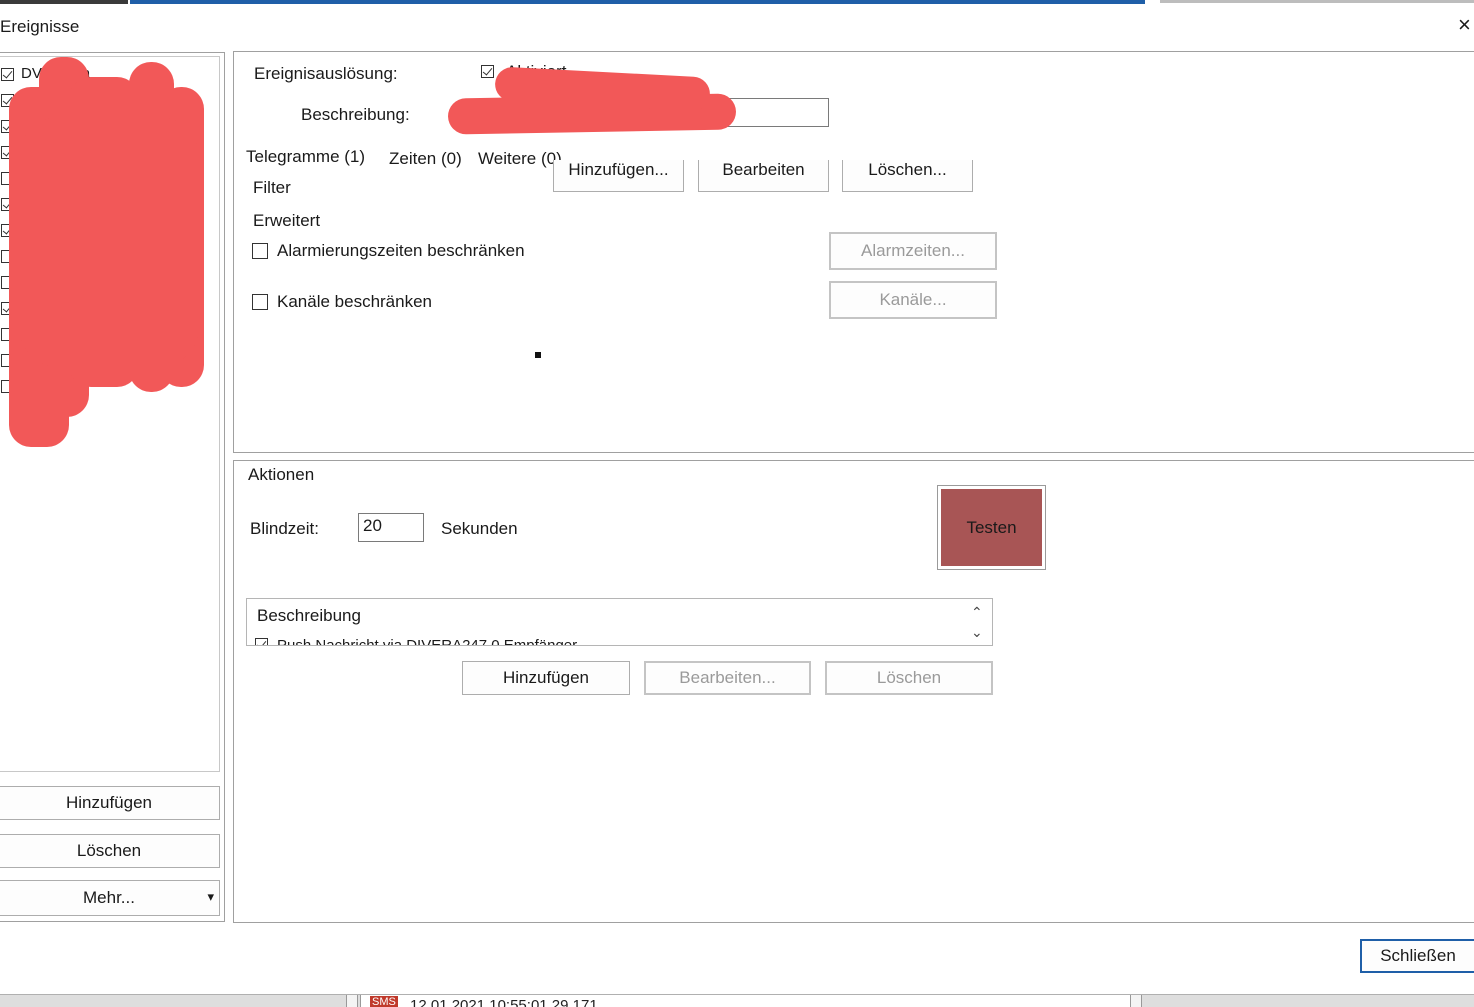 The height and width of the screenshot is (1007, 1474). I want to click on actions-list-header: Beschreibung, so click(309, 615).